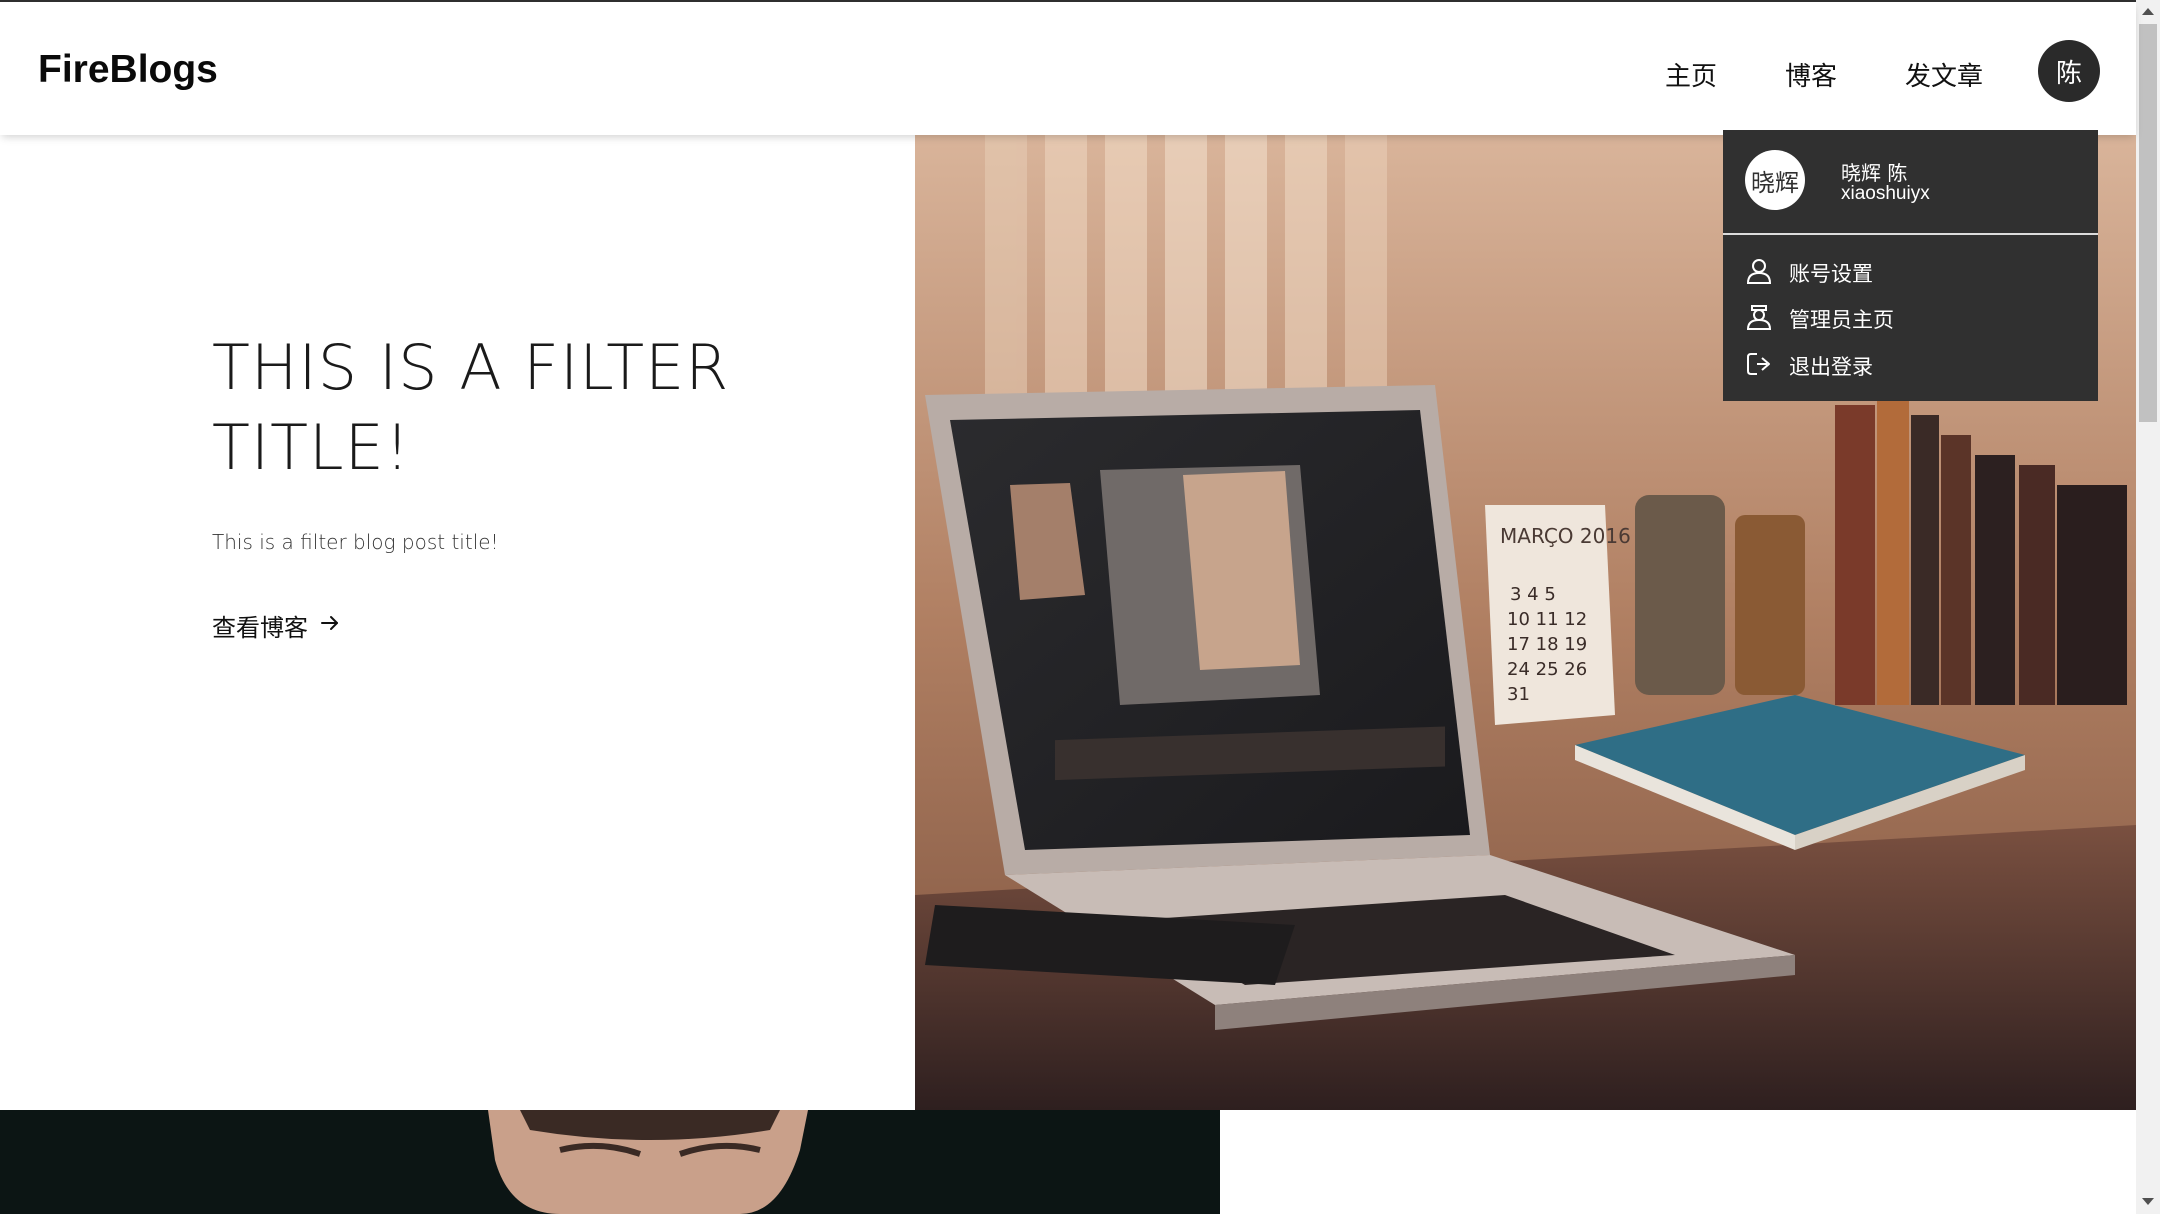 The width and height of the screenshot is (2160, 1214). What do you see at coordinates (1547, 619) in the screenshot?
I see `svg-text: 10 11 12` at bounding box center [1547, 619].